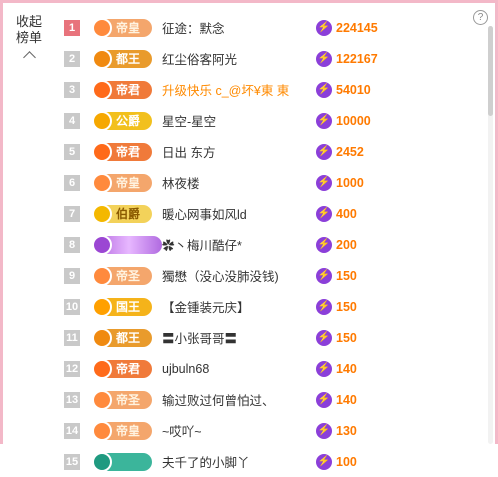  What do you see at coordinates (268, 27) in the screenshot?
I see `leaderboard-row: 1 帝皇 征途：默念 ⚡ 224145` at bounding box center [268, 27].